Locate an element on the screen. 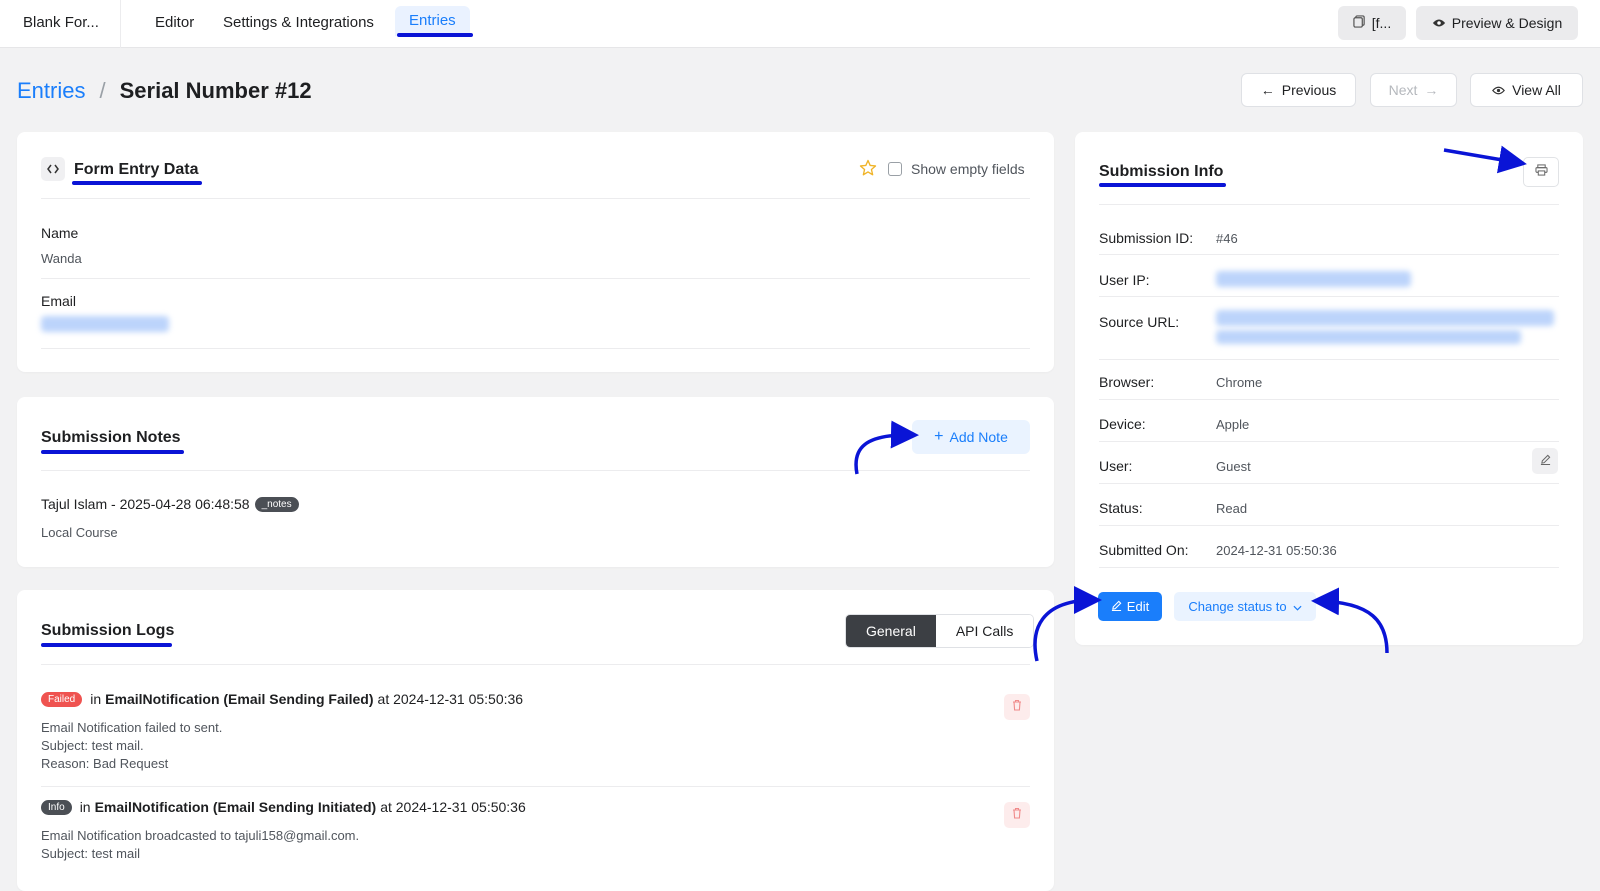 The image size is (1600, 891). edit-button: Edit is located at coordinates (1130, 606).